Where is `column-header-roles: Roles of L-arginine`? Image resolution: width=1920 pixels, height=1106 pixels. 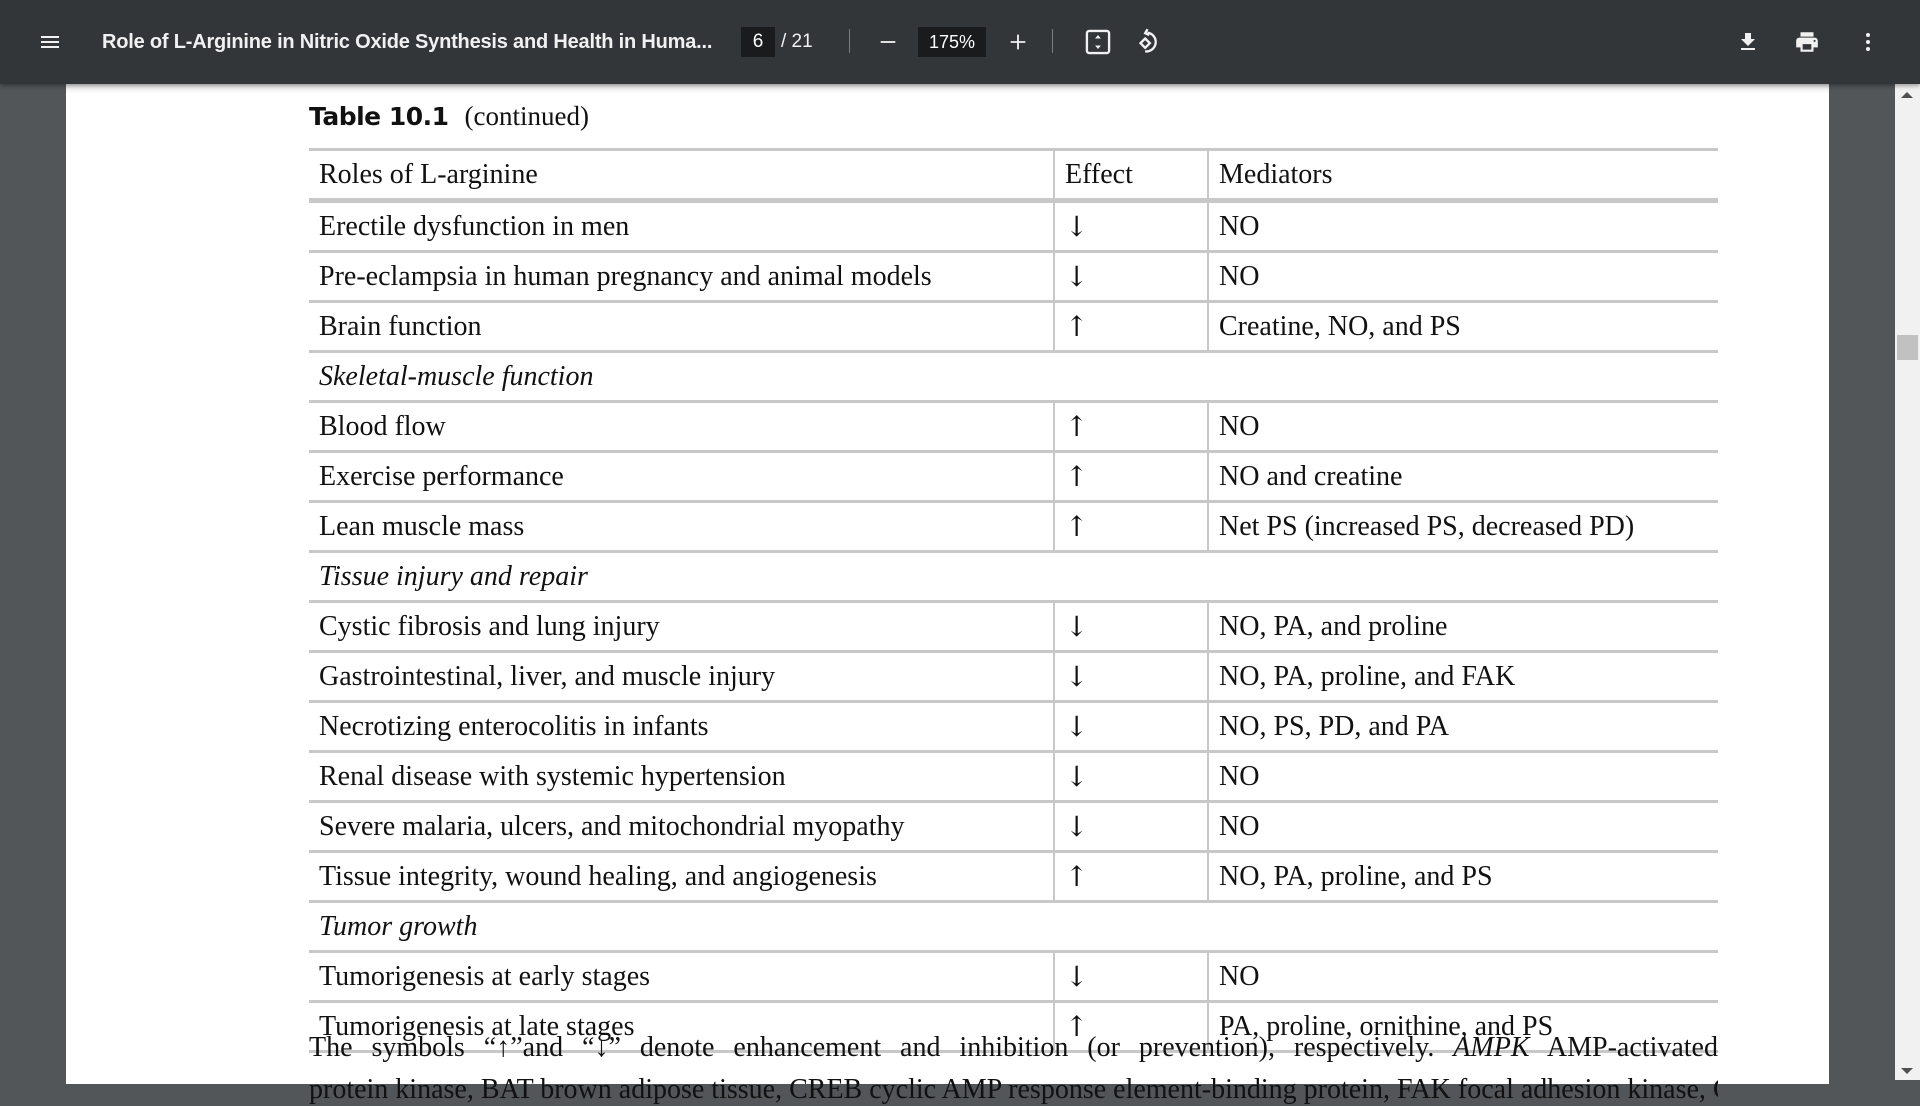 column-header-roles: Roles of L-arginine is located at coordinates (681, 174).